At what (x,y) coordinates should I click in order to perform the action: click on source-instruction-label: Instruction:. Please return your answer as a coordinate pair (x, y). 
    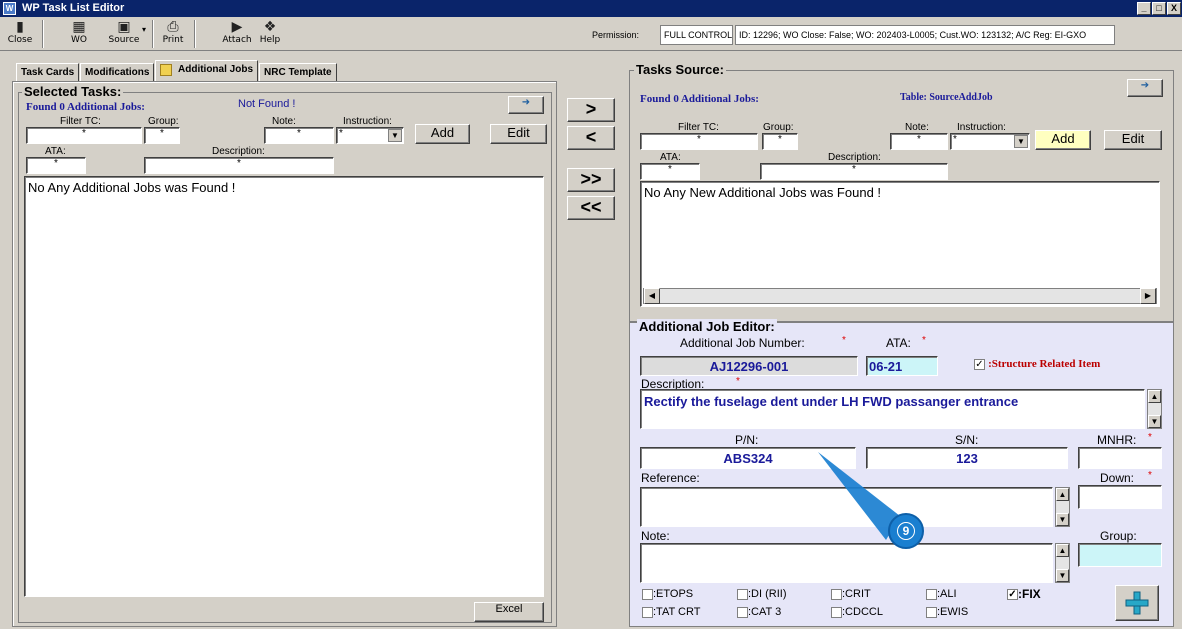
    Looking at the image, I should click on (981, 127).